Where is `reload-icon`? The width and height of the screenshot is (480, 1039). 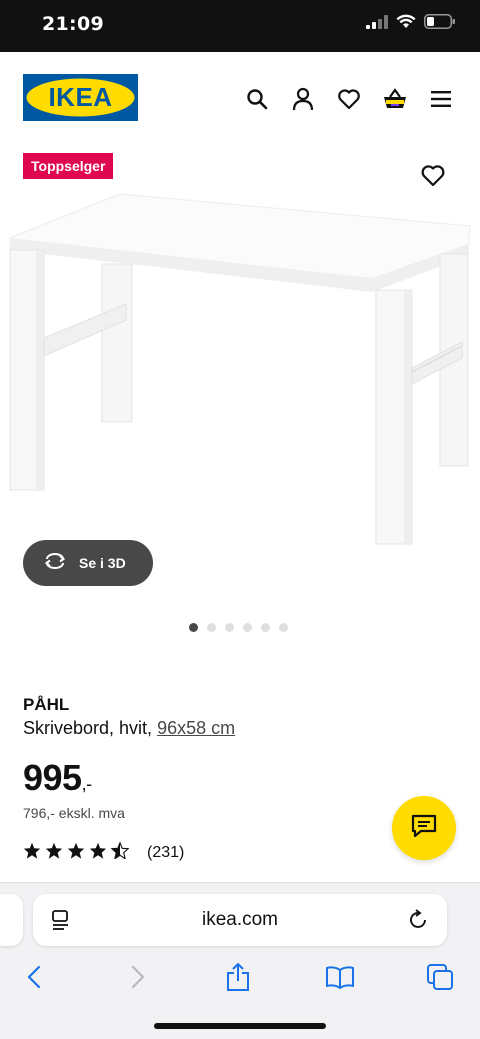
reload-icon is located at coordinates (419, 922).